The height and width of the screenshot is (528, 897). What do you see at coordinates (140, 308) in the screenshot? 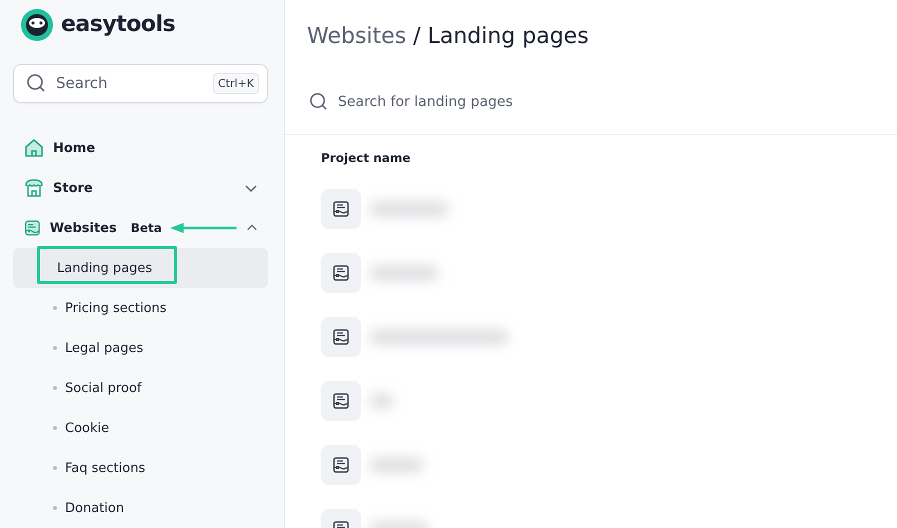
I see `submenu-item: Pricing sections` at bounding box center [140, 308].